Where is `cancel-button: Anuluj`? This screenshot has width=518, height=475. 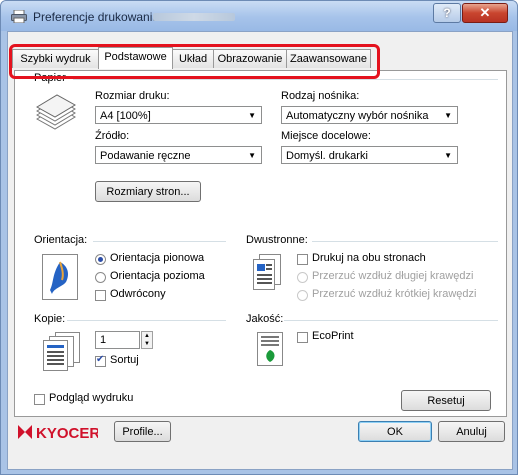 cancel-button: Anuluj is located at coordinates (471, 431).